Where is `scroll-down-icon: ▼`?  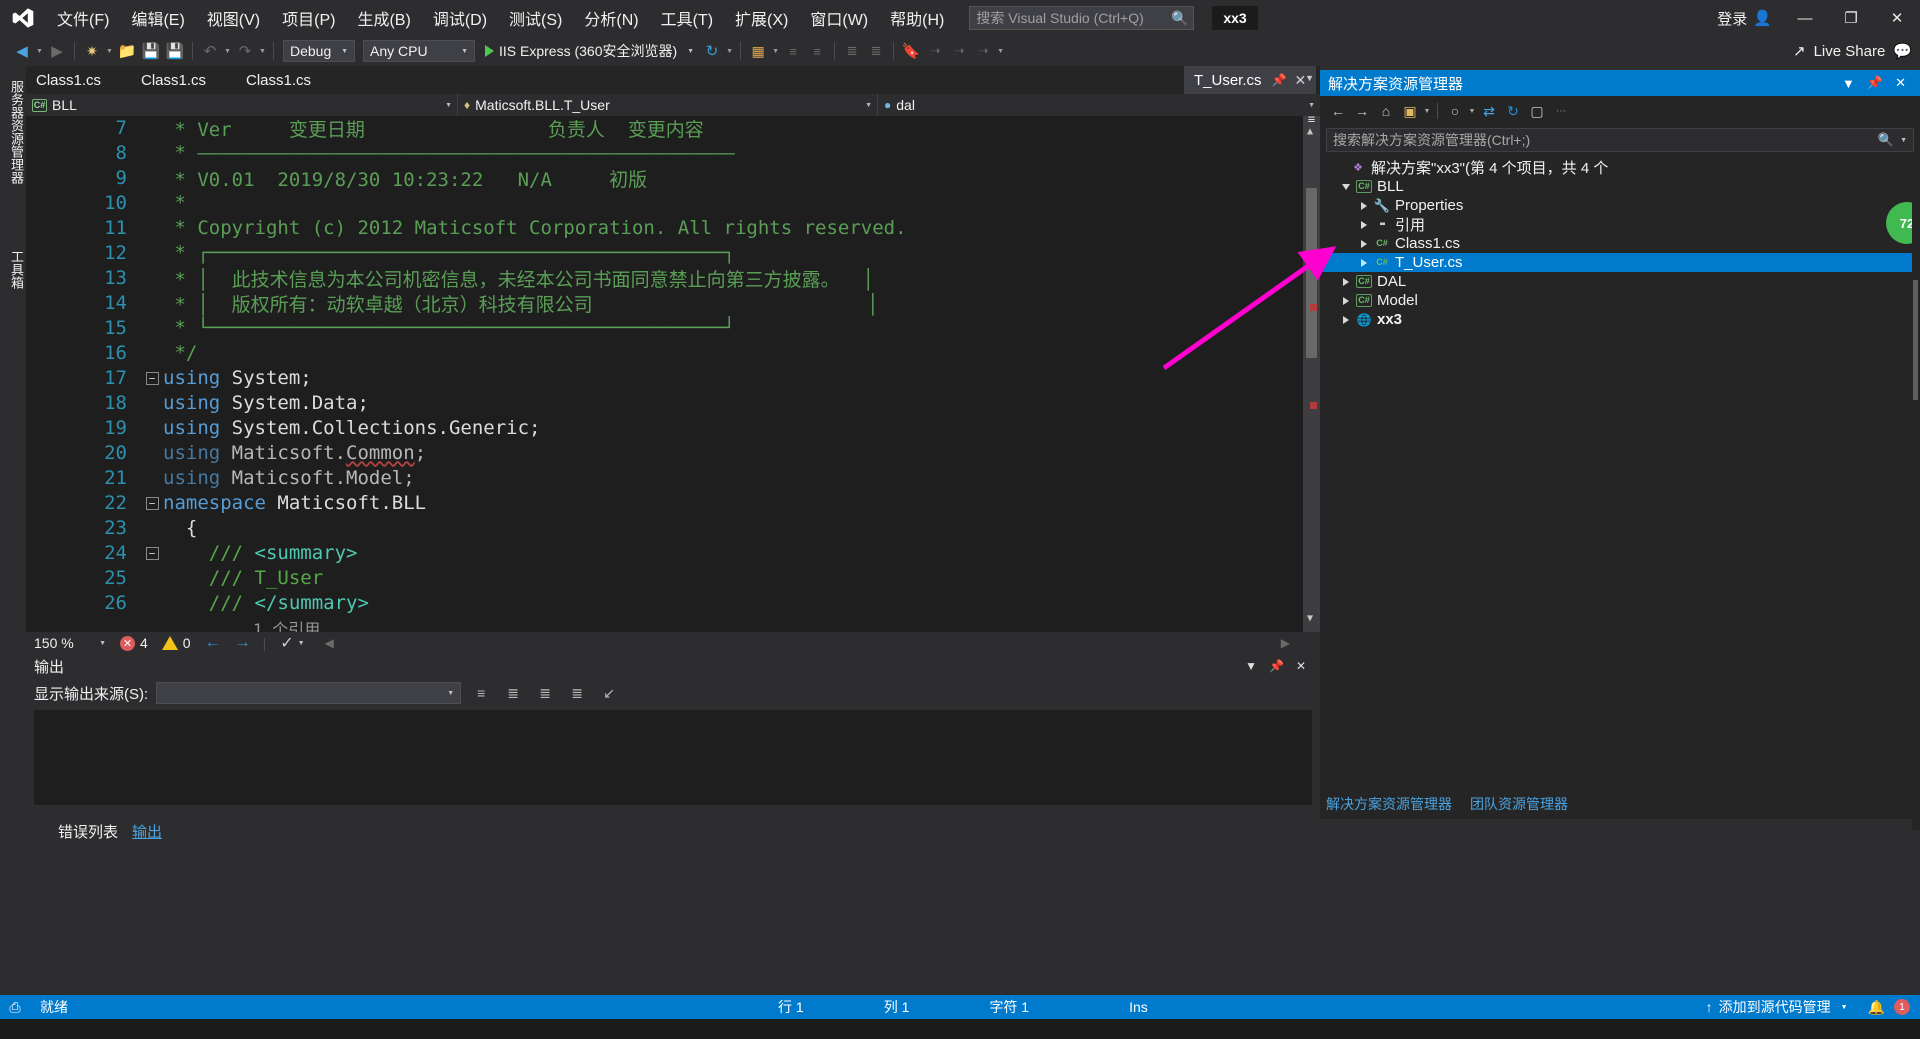
scroll-down-icon: ▼ is located at coordinates (1310, 618).